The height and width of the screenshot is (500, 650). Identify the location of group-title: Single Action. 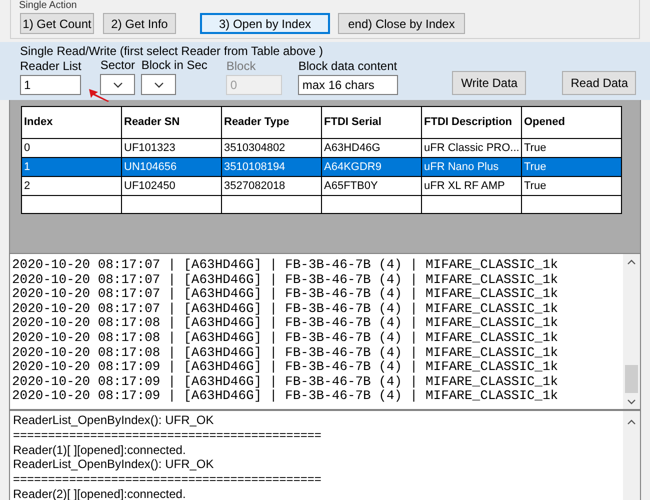
(48, 5).